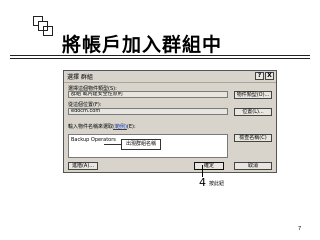 The height and width of the screenshot is (240, 320). I want to click on title-divider, so click(160, 55).